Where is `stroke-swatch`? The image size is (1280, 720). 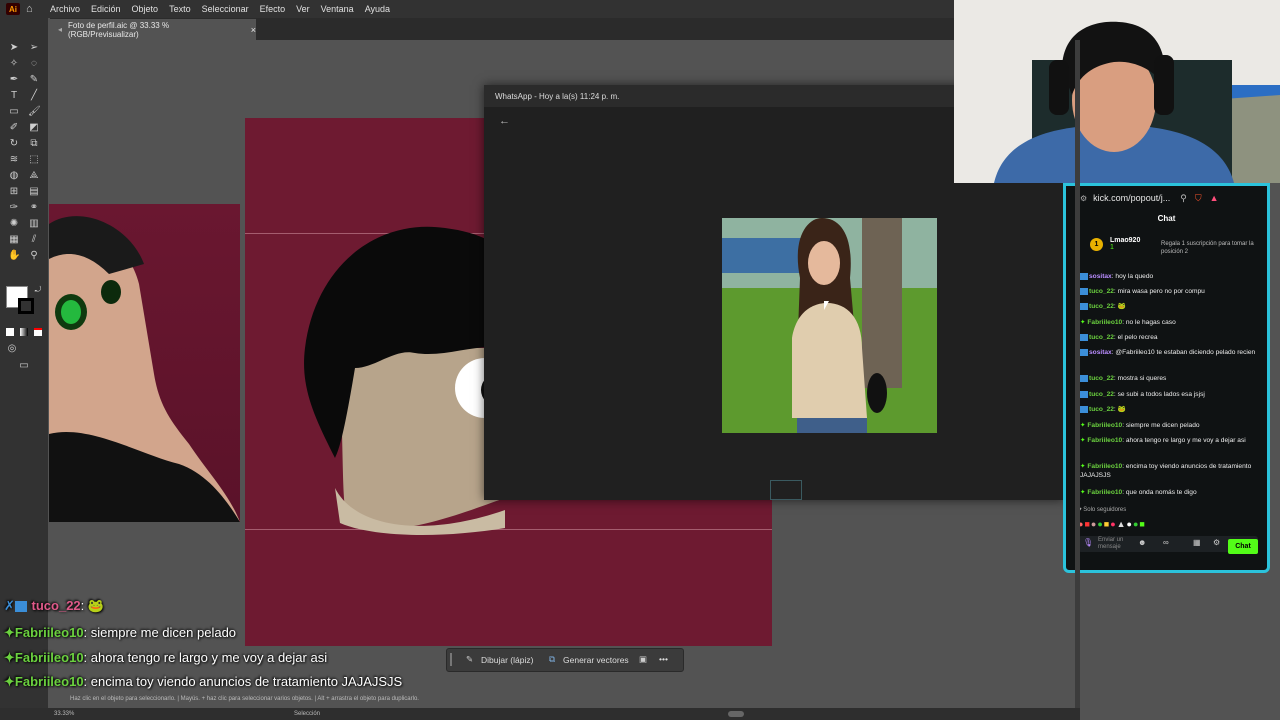 stroke-swatch is located at coordinates (26, 306).